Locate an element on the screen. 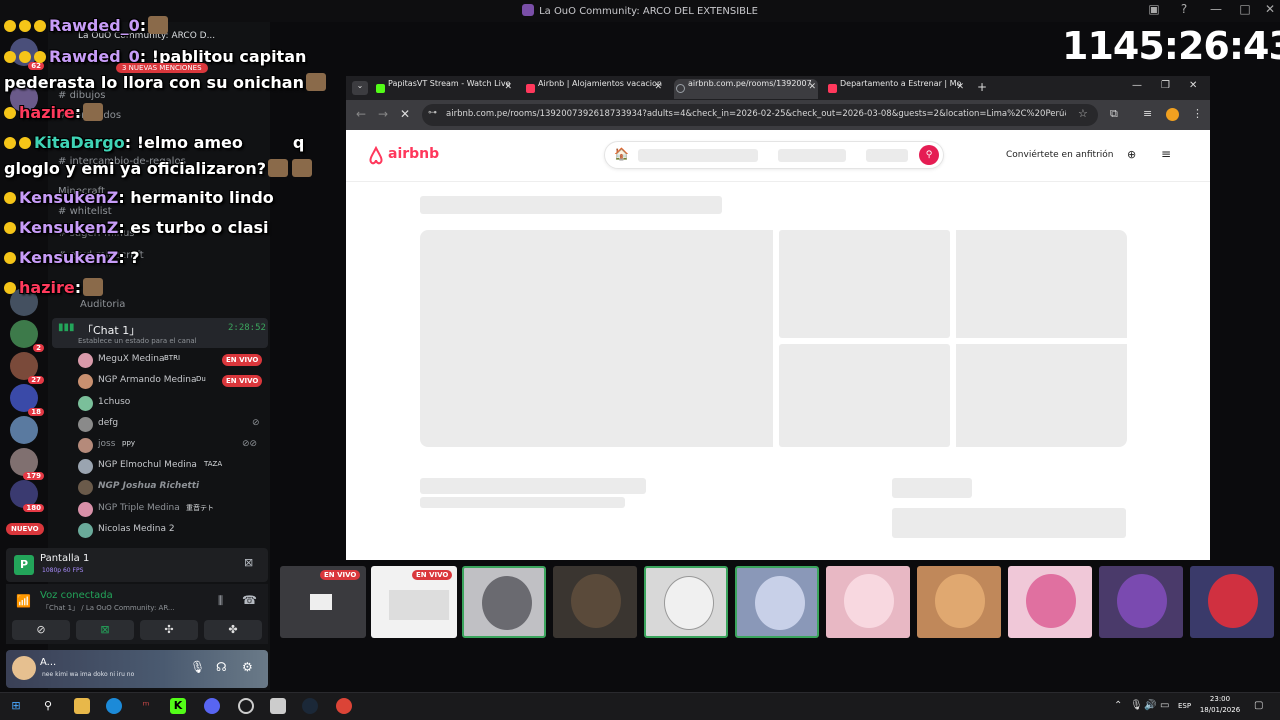 The width and height of the screenshot is (1280, 720). close-button: ✕ is located at coordinates (1270, 9).